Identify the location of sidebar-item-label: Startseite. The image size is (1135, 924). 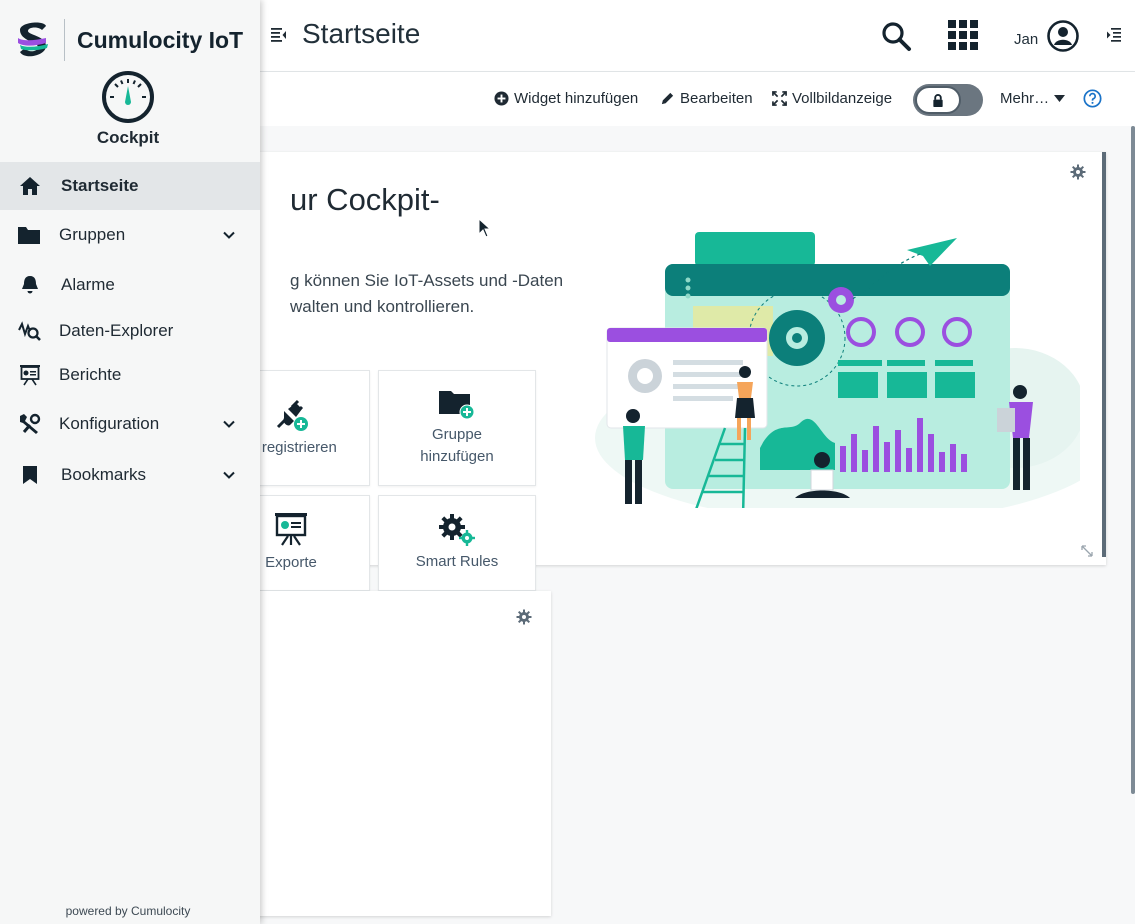
(100, 185).